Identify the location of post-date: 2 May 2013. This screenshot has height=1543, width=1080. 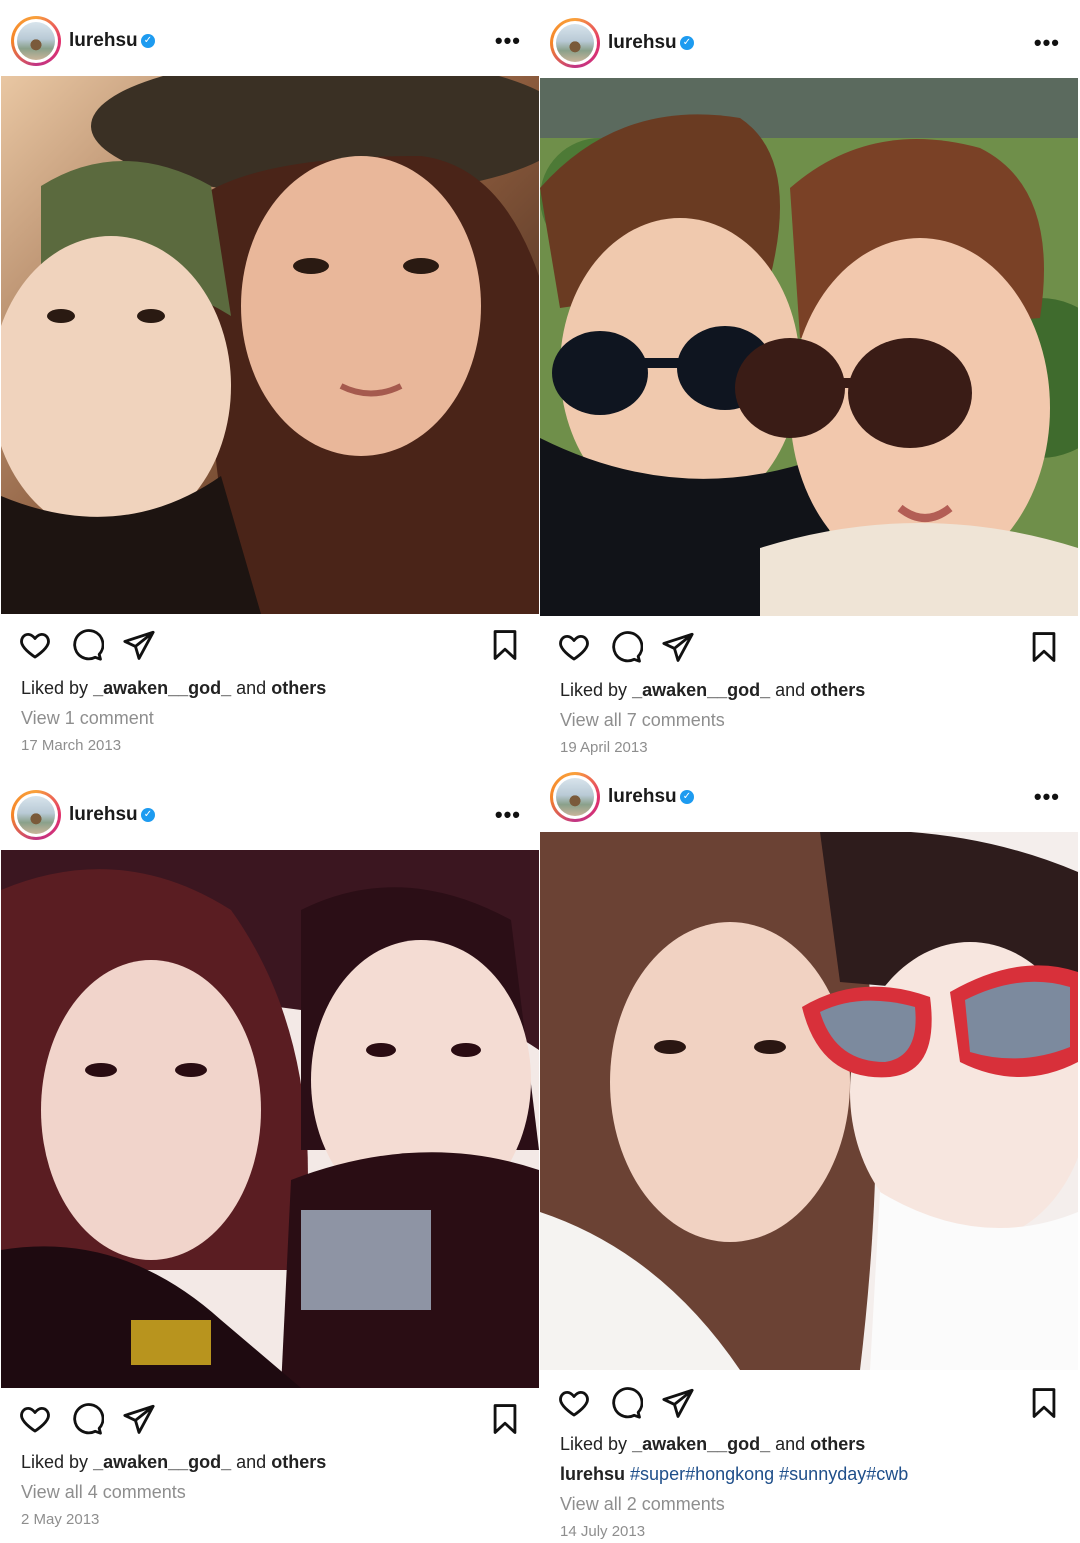
(60, 1519).